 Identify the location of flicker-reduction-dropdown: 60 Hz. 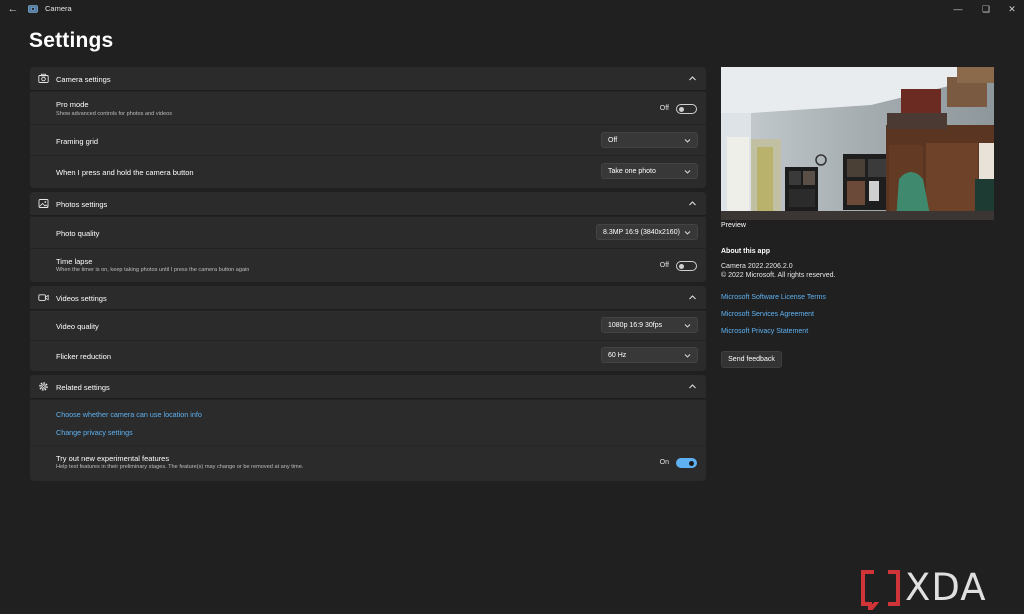
(649, 355).